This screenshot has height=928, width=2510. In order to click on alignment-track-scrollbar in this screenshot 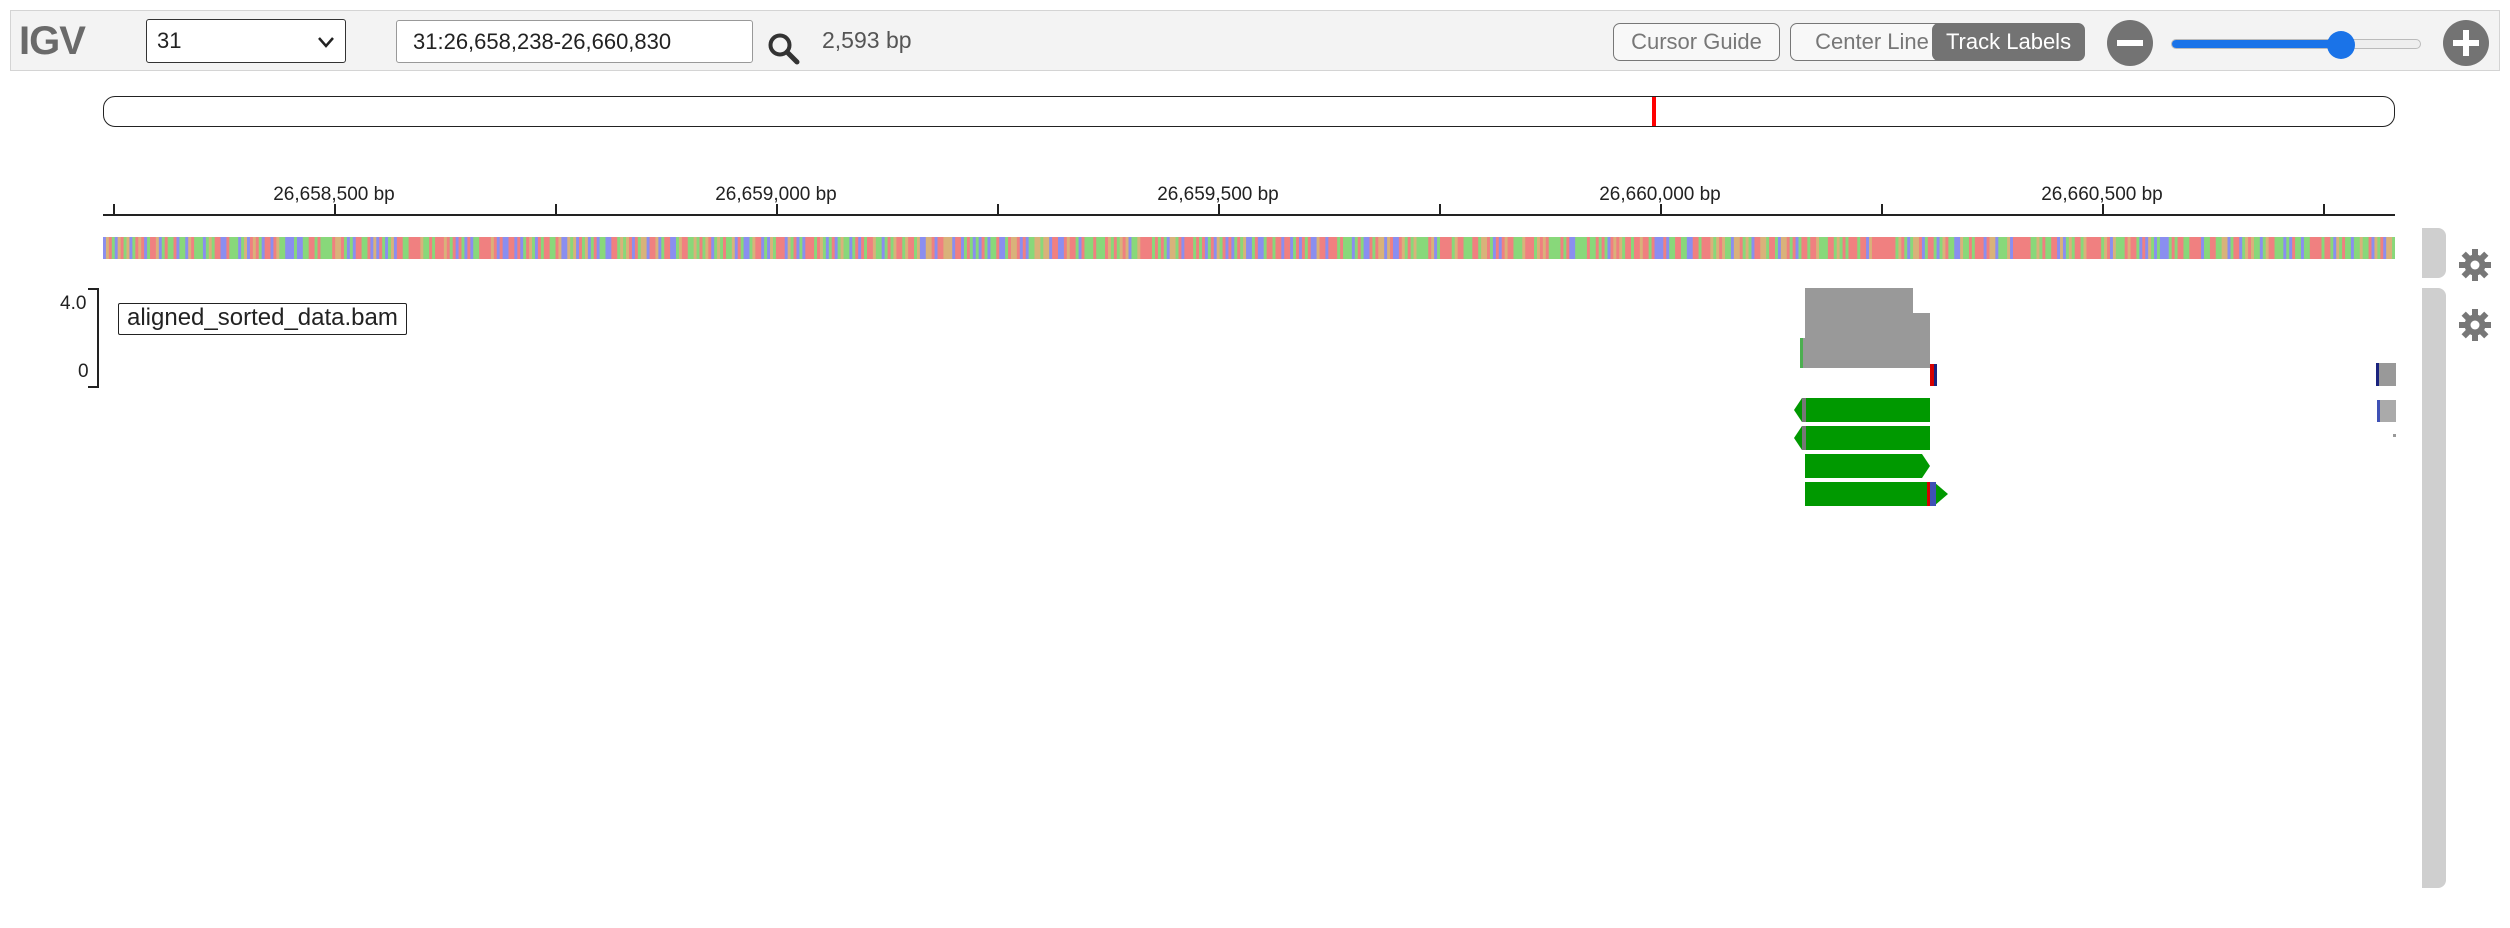, I will do `click(2434, 588)`.